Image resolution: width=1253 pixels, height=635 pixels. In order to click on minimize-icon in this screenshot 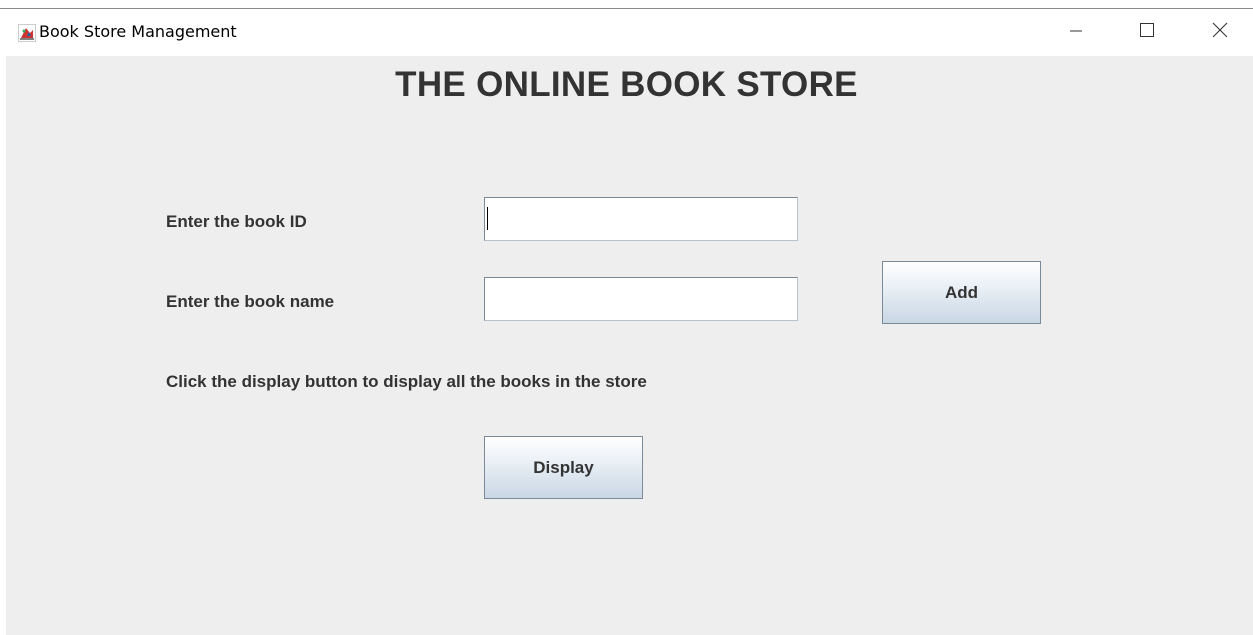, I will do `click(1076, 33)`.